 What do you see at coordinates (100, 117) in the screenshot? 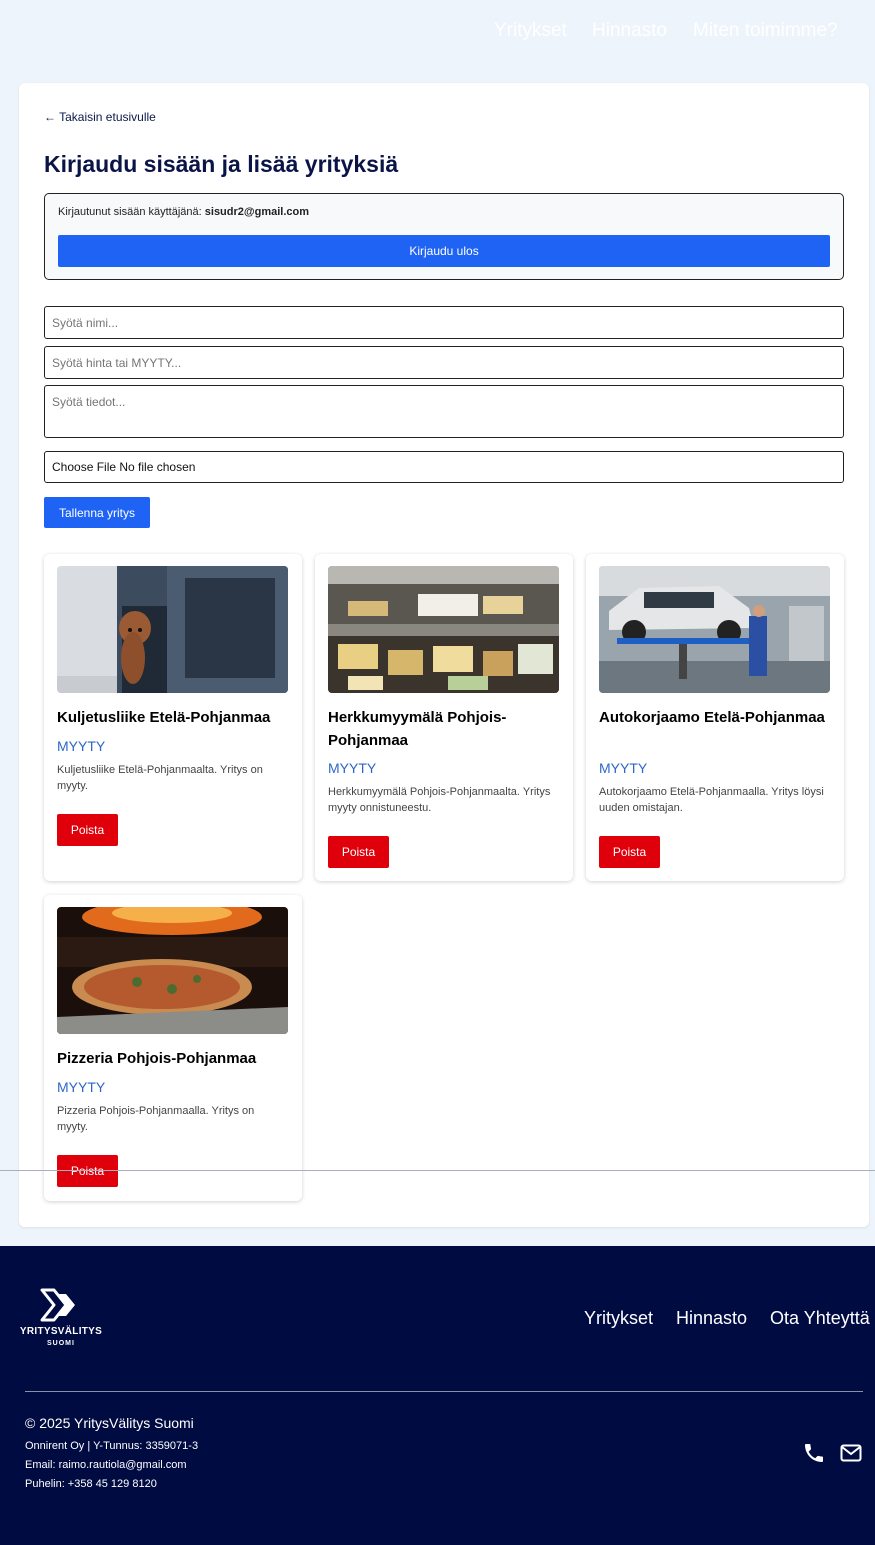
I see `back-link: ← Takaisin etusivulle` at bounding box center [100, 117].